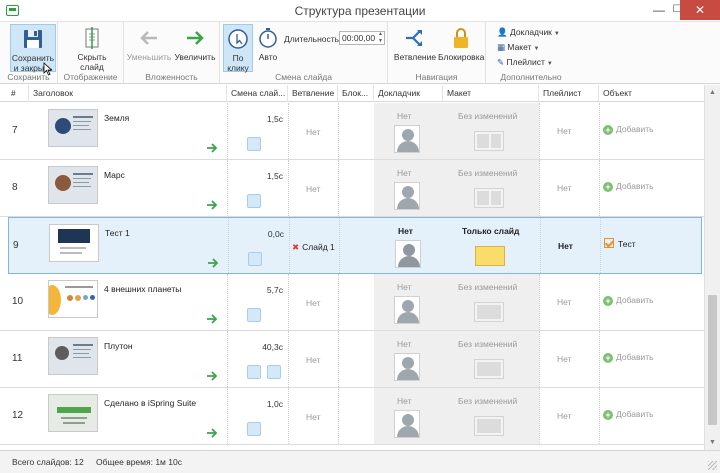 The height and width of the screenshot is (473, 720). What do you see at coordinates (117, 233) in the screenshot?
I see `slide-title: Тест 1` at bounding box center [117, 233].